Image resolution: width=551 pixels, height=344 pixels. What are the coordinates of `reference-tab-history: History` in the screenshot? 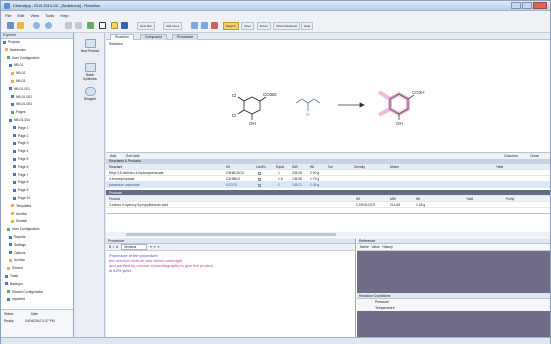 It's located at (387, 247).